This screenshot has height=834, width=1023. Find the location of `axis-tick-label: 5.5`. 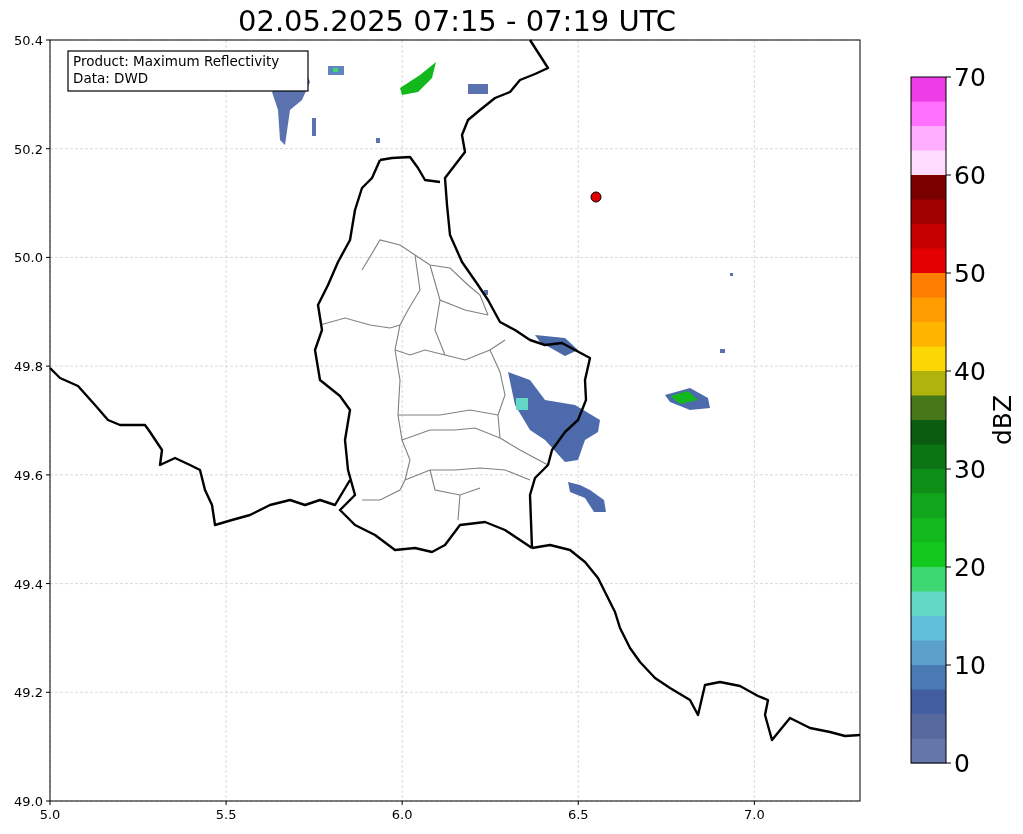

axis-tick-label: 5.5 is located at coordinates (226, 814).